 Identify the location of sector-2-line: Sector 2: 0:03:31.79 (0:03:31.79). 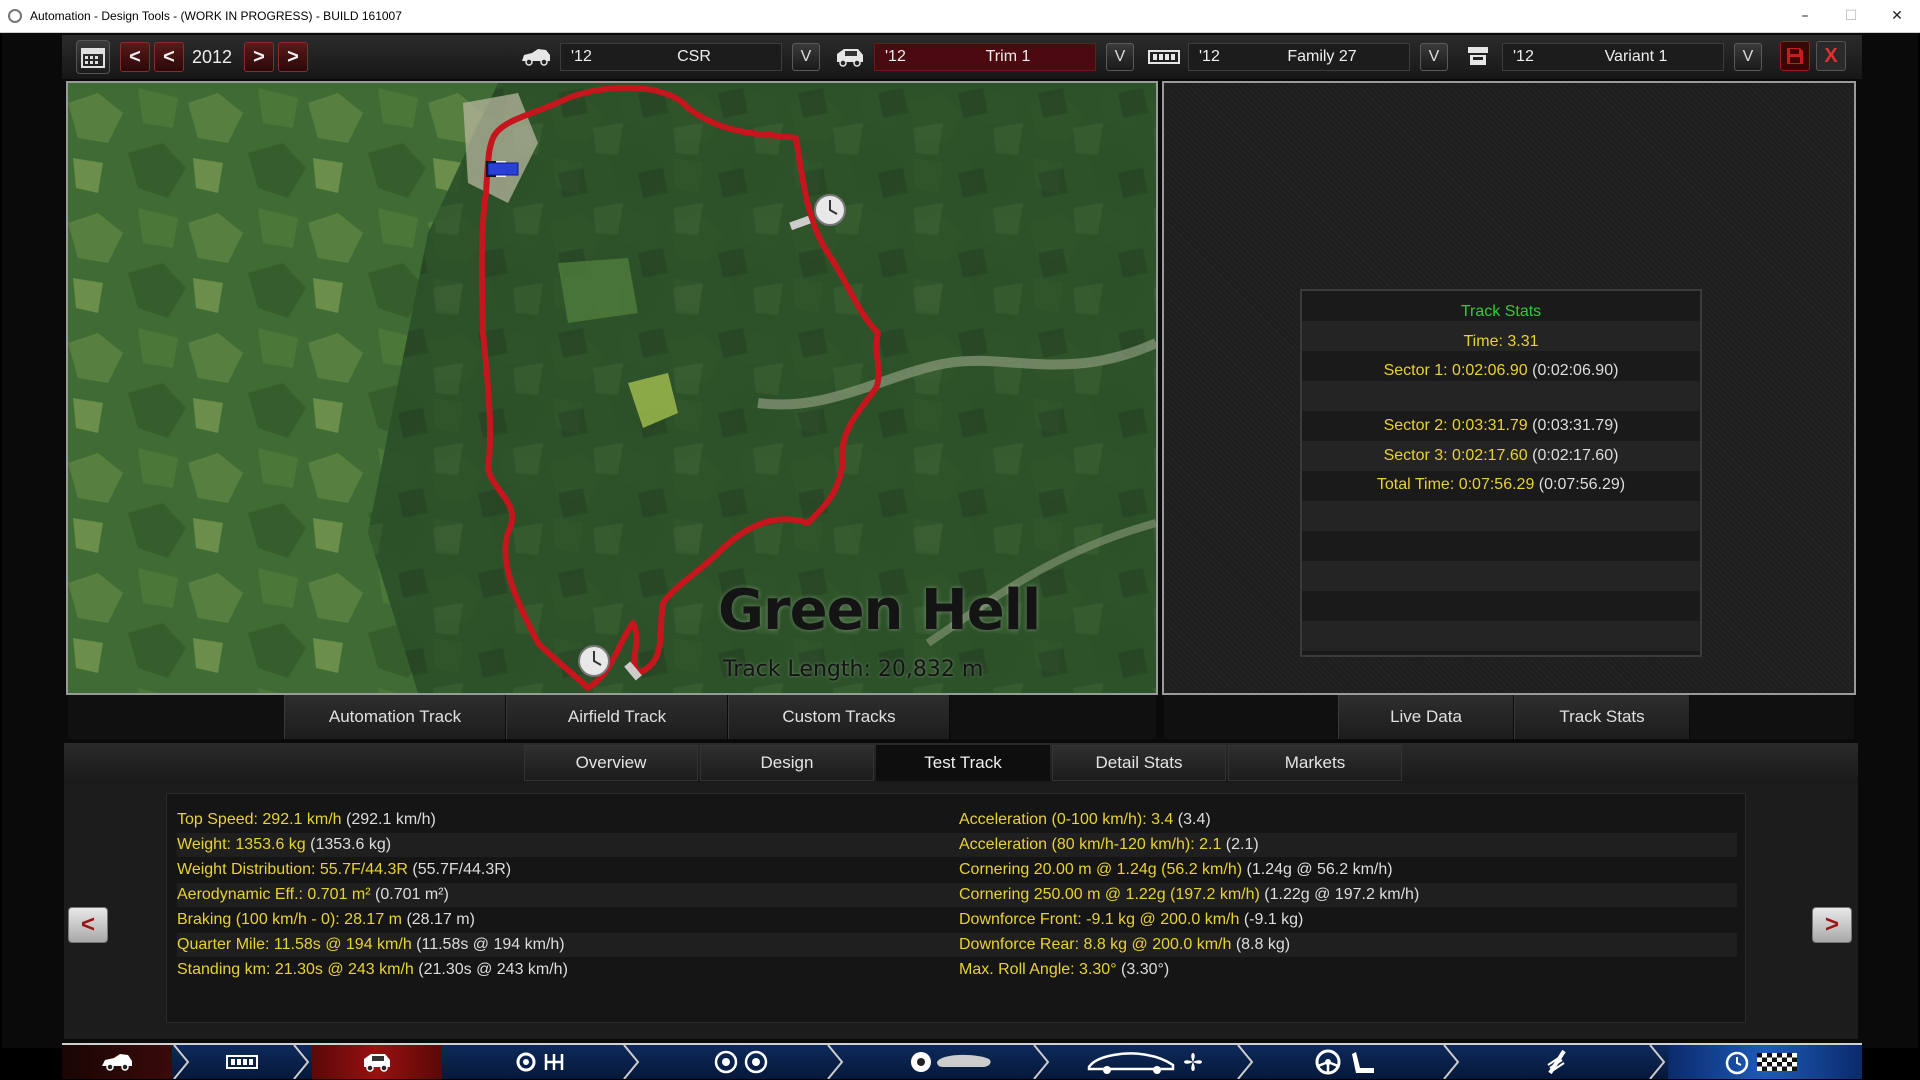
(1501, 426).